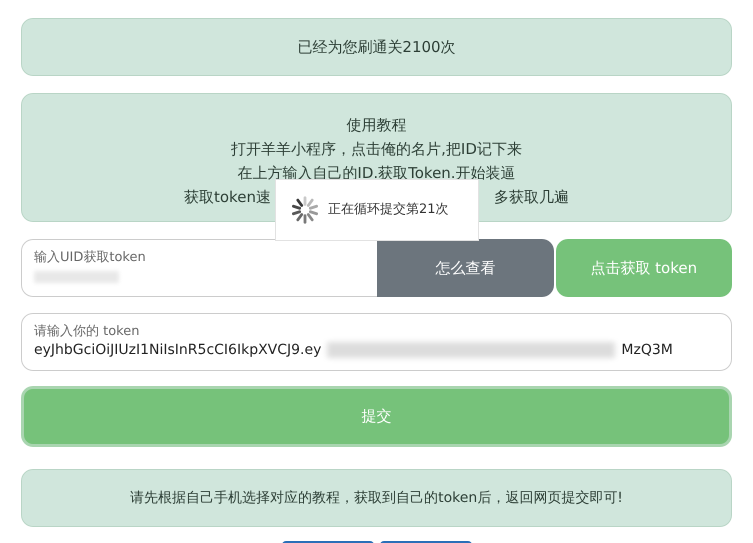 Image resolution: width=753 pixels, height=543 pixels. What do you see at coordinates (377, 125) in the screenshot?
I see `tutorial-line: 使用教程` at bounding box center [377, 125].